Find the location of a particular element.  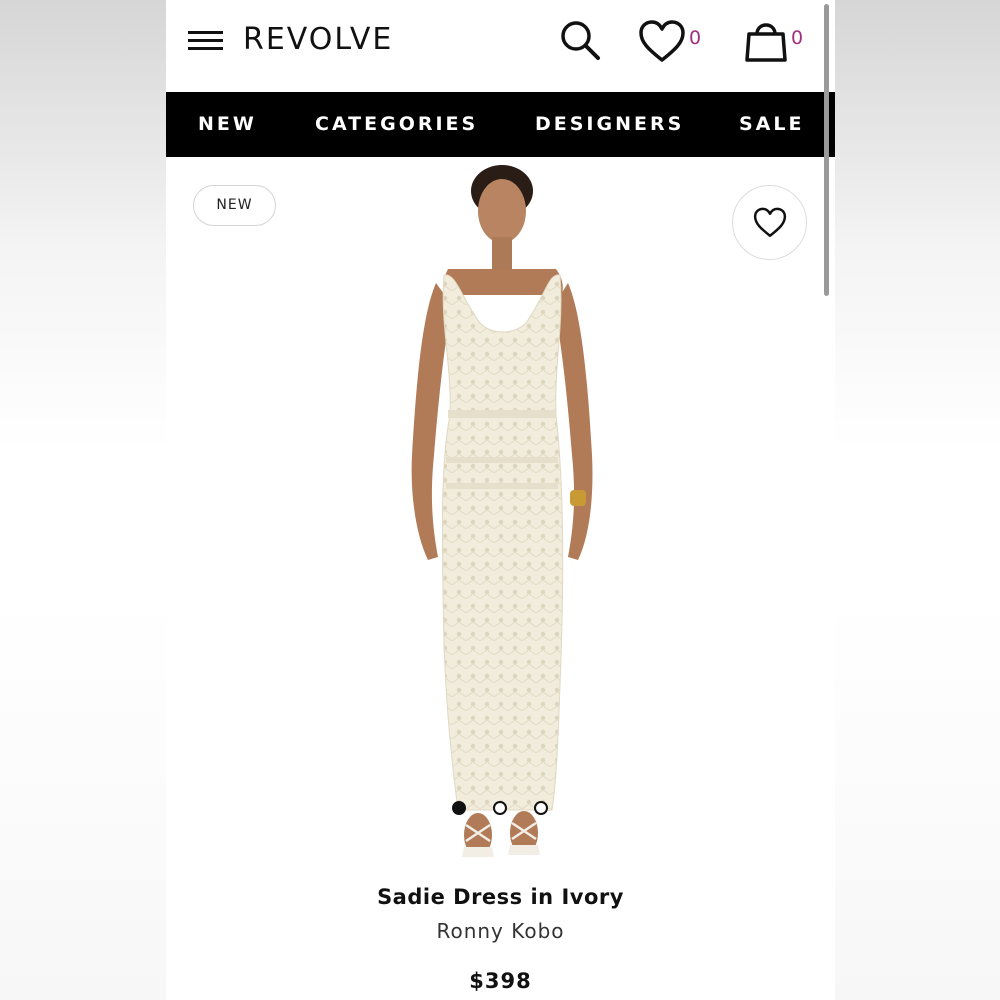

favorite-button is located at coordinates (769, 222).